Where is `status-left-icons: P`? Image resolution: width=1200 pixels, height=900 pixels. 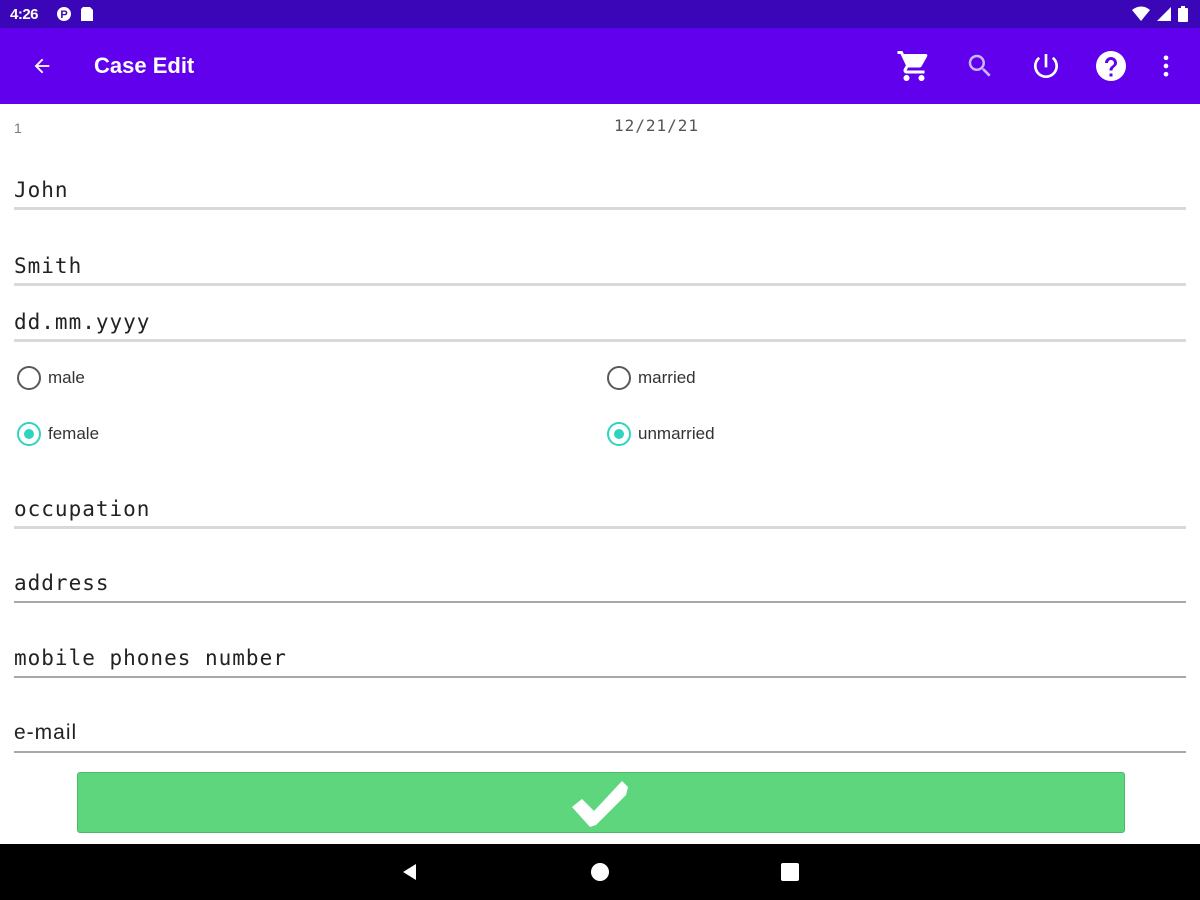
status-left-icons: P is located at coordinates (75, 16).